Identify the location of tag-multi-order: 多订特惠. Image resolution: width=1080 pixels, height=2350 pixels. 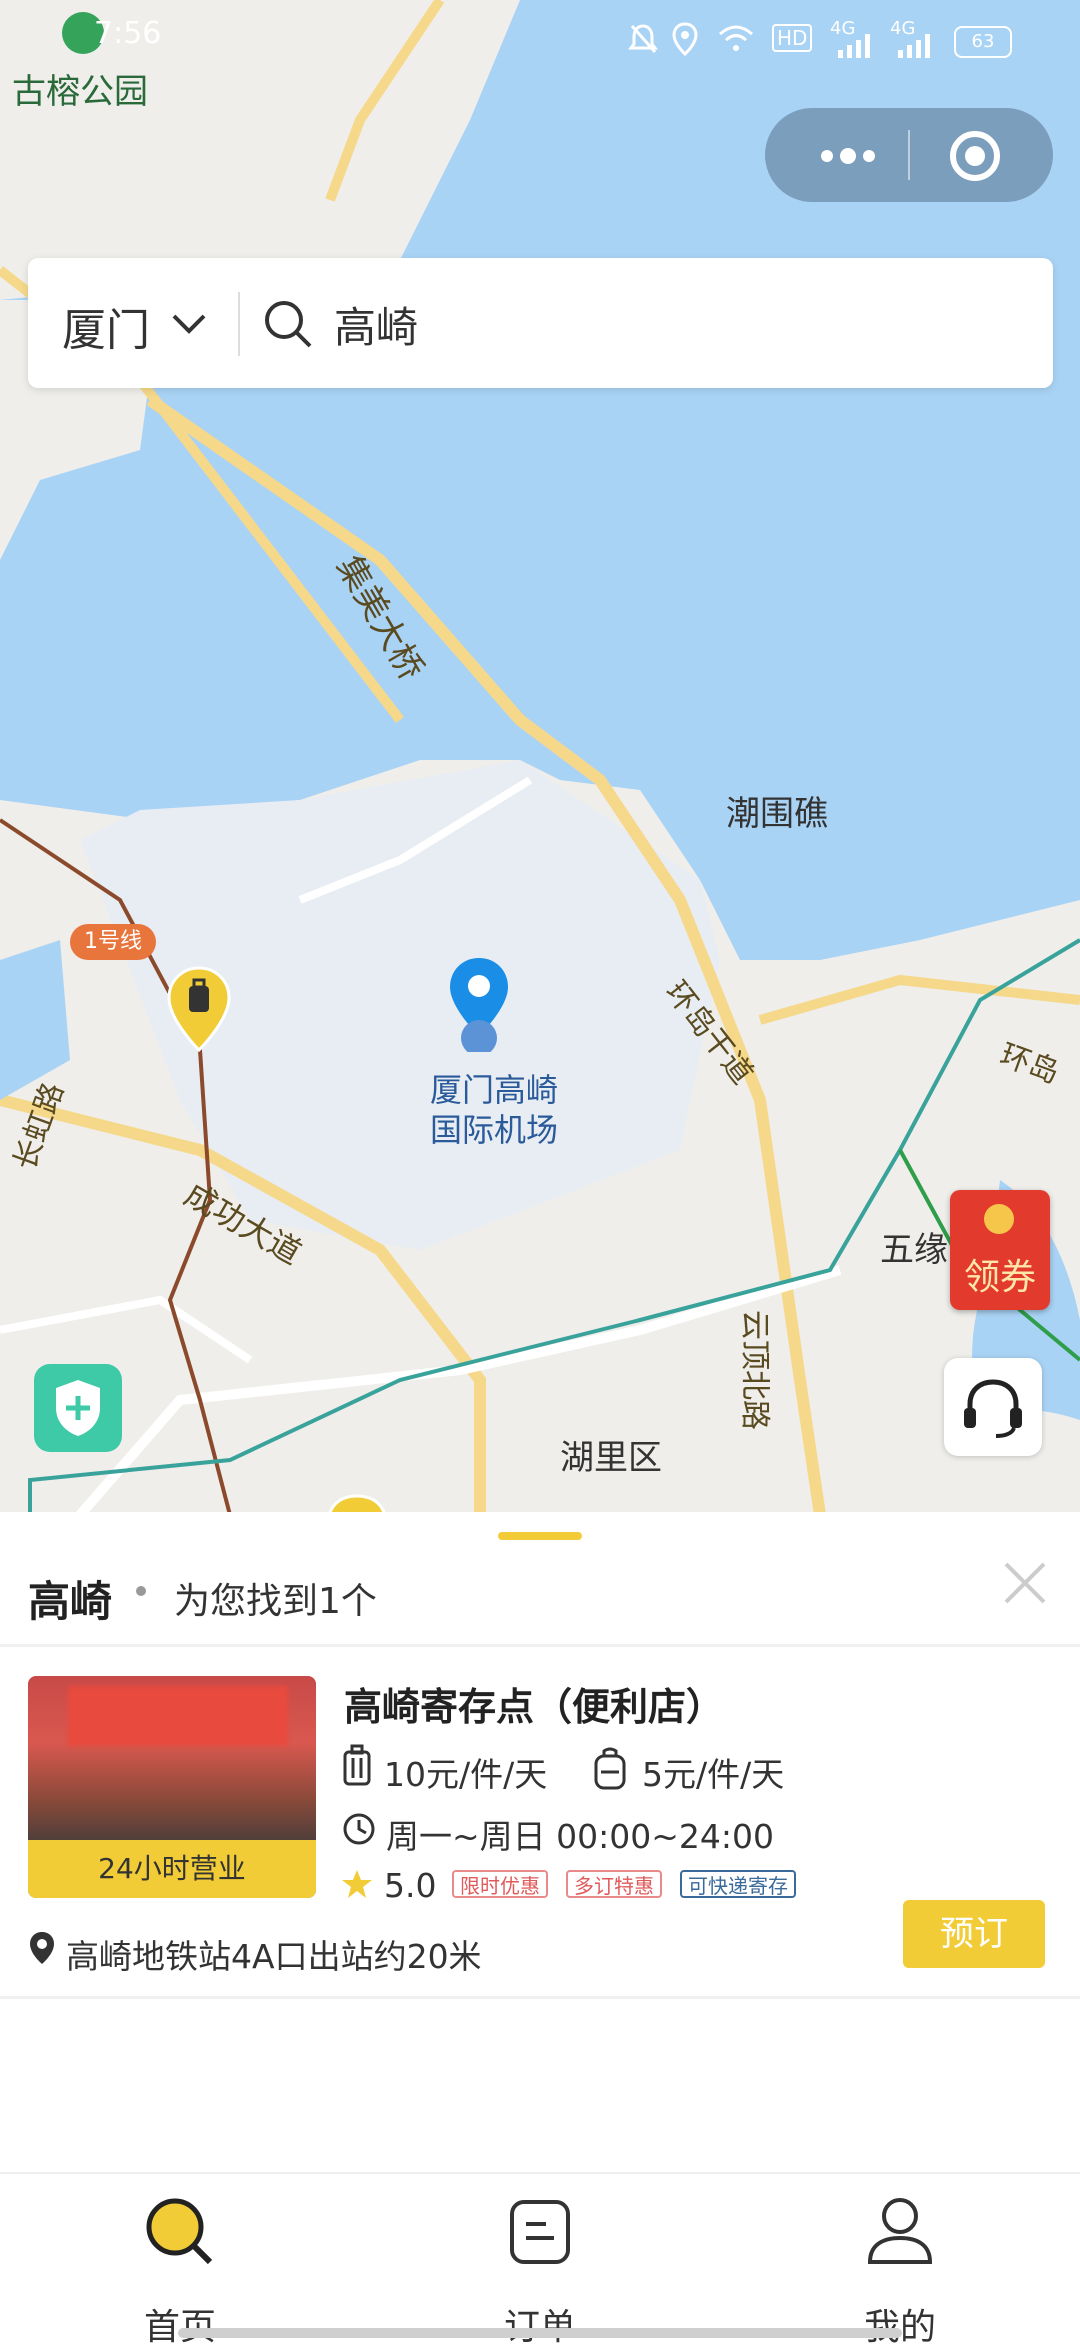
(614, 1884).